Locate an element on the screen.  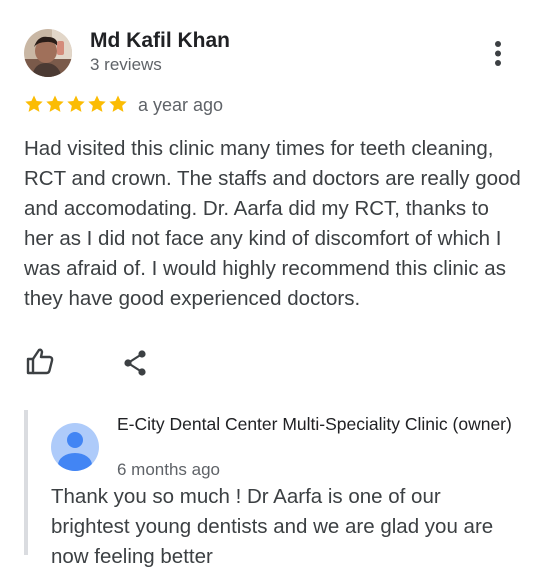
like-button is located at coordinates (40, 361).